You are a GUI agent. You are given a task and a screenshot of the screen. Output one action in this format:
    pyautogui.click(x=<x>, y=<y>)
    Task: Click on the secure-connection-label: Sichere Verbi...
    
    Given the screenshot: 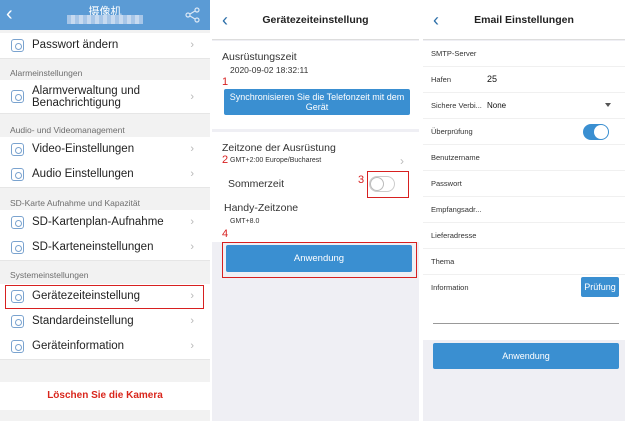 What is the action you would take?
    pyautogui.click(x=456, y=105)
    